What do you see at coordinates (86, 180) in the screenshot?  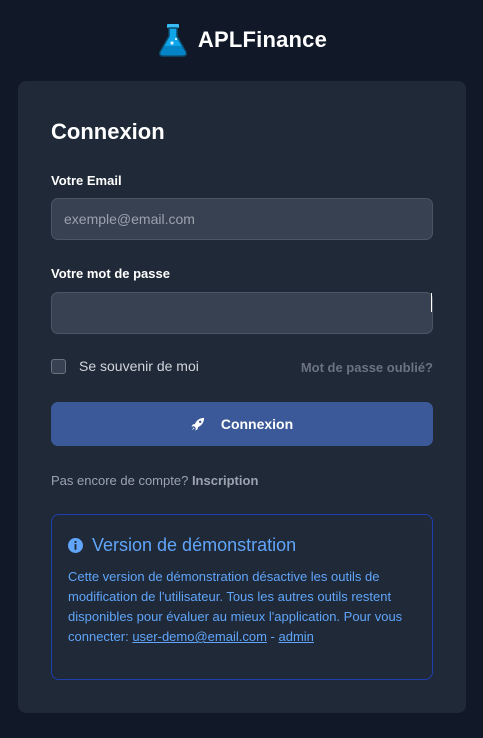 I see `email-label: Votre Email` at bounding box center [86, 180].